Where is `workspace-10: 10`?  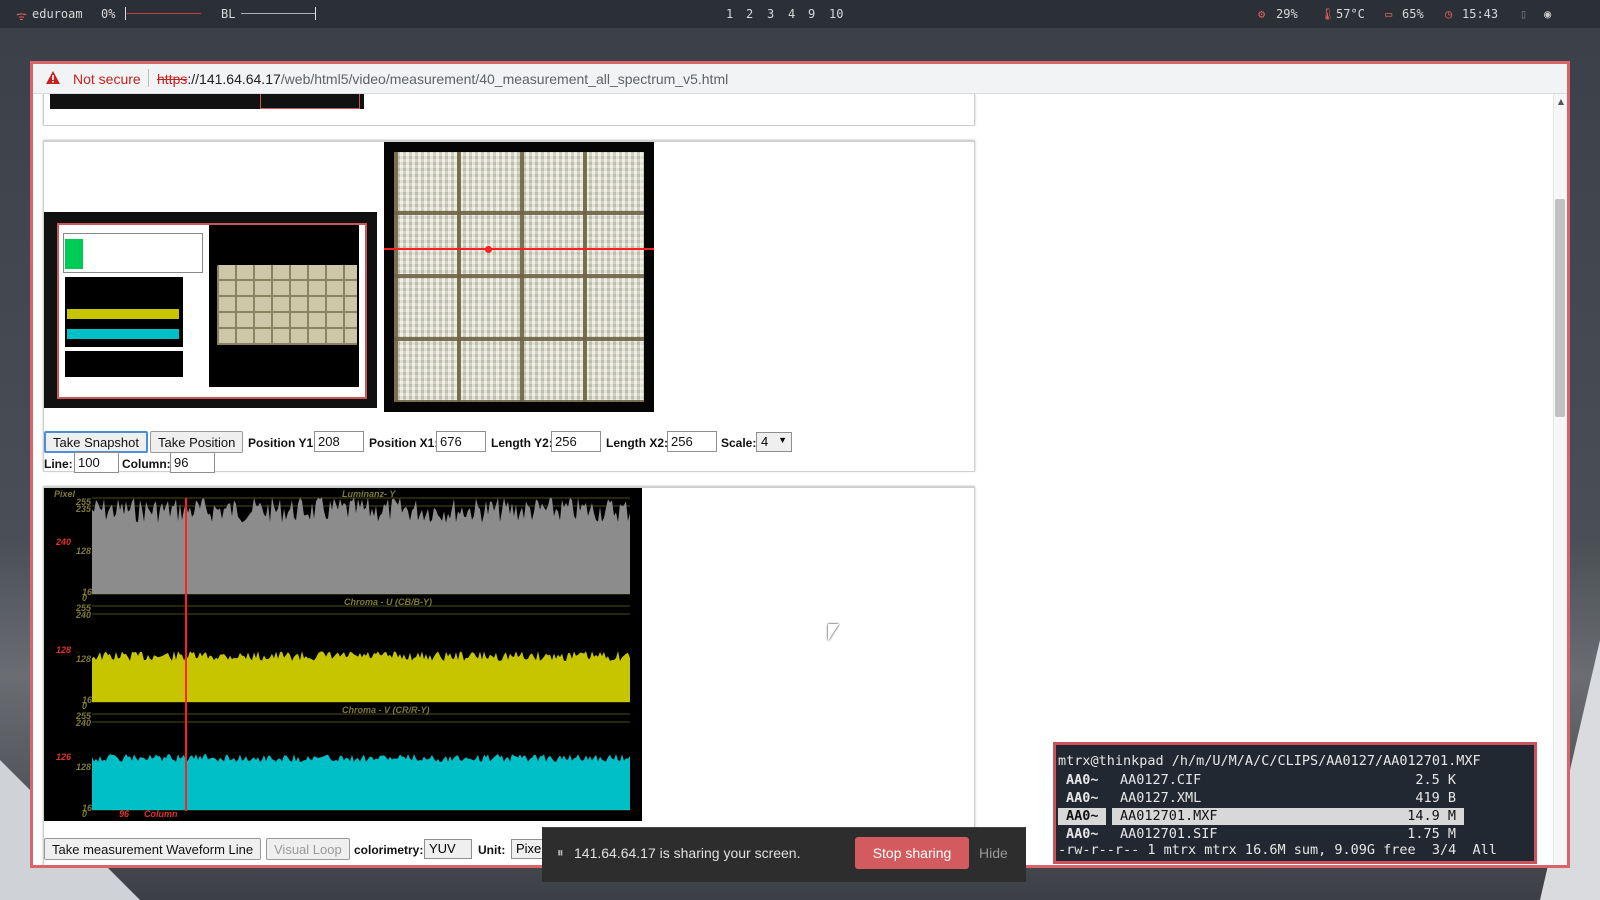 workspace-10: 10 is located at coordinates (836, 14).